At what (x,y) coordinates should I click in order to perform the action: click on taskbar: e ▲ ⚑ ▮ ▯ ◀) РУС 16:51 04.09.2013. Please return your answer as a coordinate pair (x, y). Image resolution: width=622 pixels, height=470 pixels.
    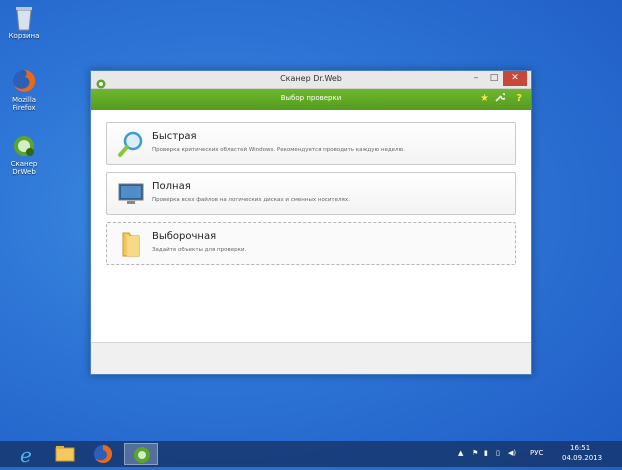
    Looking at the image, I should click on (311, 454).